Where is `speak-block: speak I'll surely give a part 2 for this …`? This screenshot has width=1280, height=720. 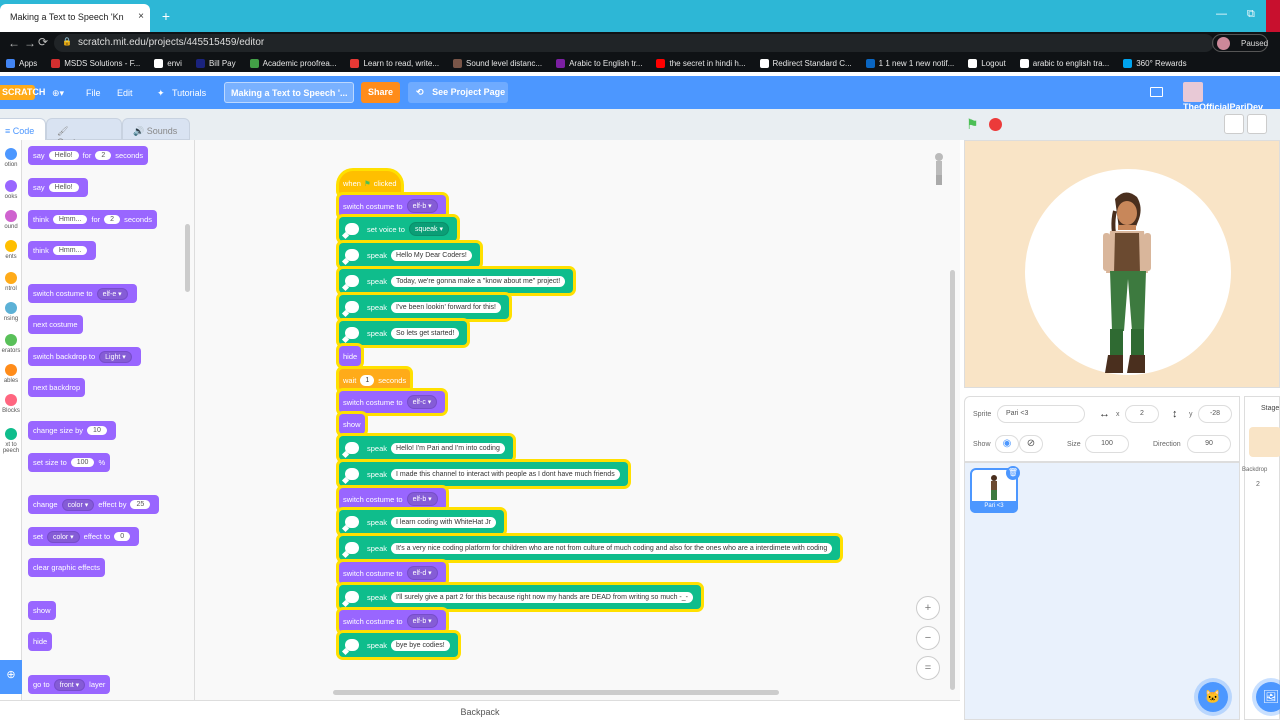
speak-block: speak I'll surely give a part 2 for this … is located at coordinates (520, 597).